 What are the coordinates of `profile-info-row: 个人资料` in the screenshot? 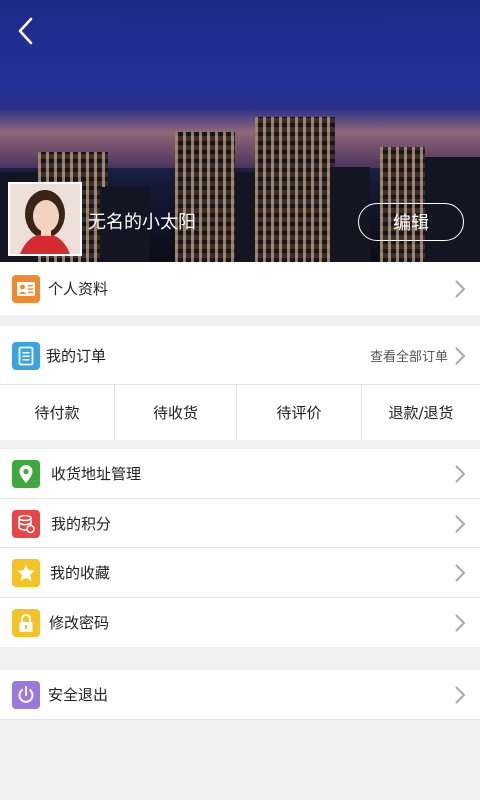 It's located at (240, 288).